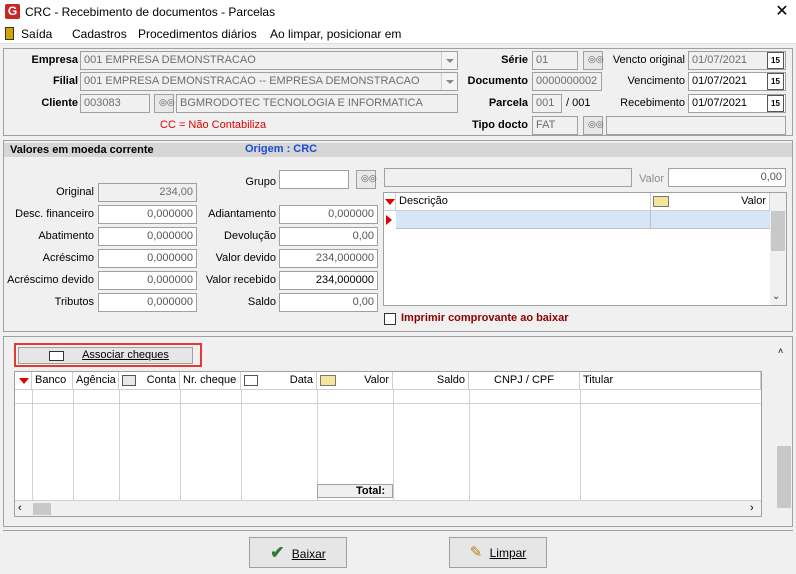 Image resolution: width=796 pixels, height=574 pixels. Describe the element at coordinates (54, 60) in the screenshot. I see `empresa-label: Empresa` at that location.